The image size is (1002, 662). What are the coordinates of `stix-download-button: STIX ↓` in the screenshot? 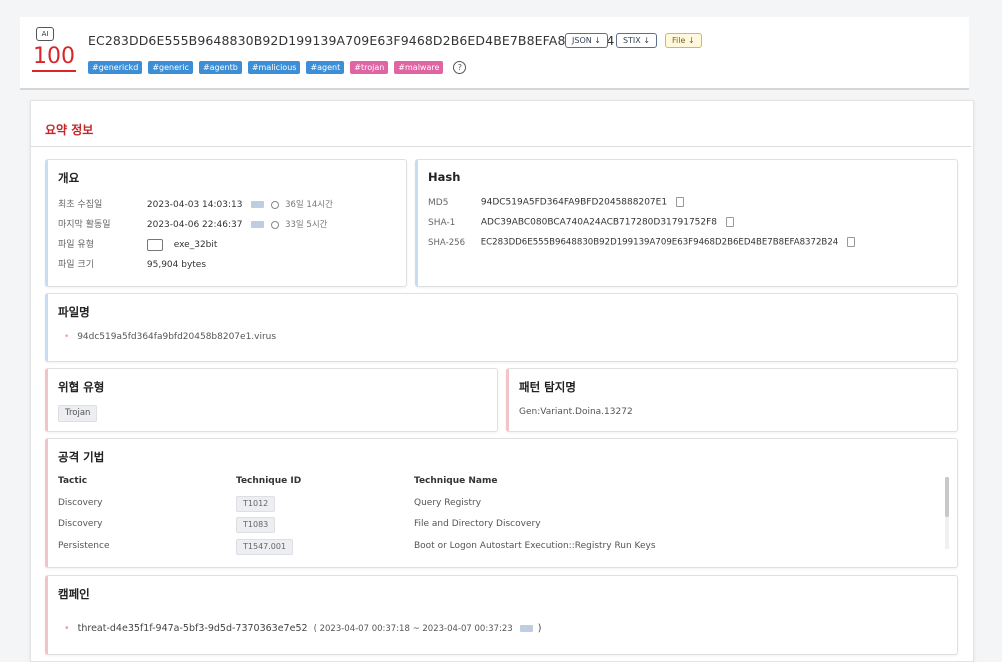 It's located at (636, 40).